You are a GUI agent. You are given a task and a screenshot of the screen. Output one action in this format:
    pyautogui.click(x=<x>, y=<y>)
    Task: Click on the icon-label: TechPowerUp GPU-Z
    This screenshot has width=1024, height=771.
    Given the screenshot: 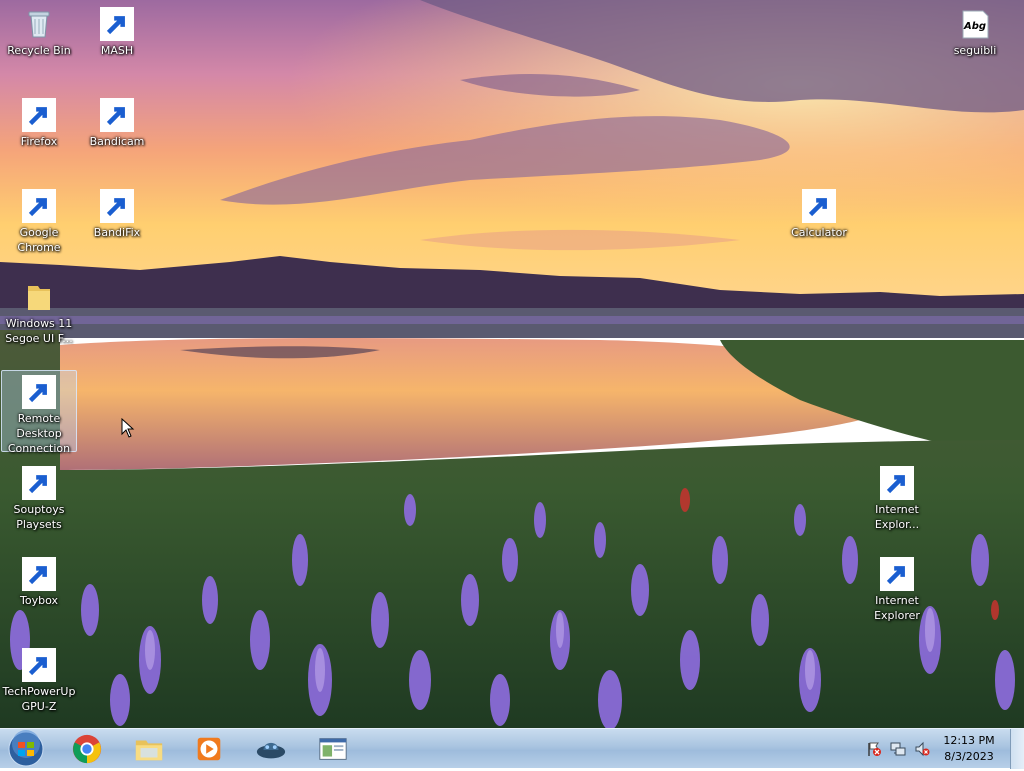 What is the action you would take?
    pyautogui.click(x=39, y=699)
    